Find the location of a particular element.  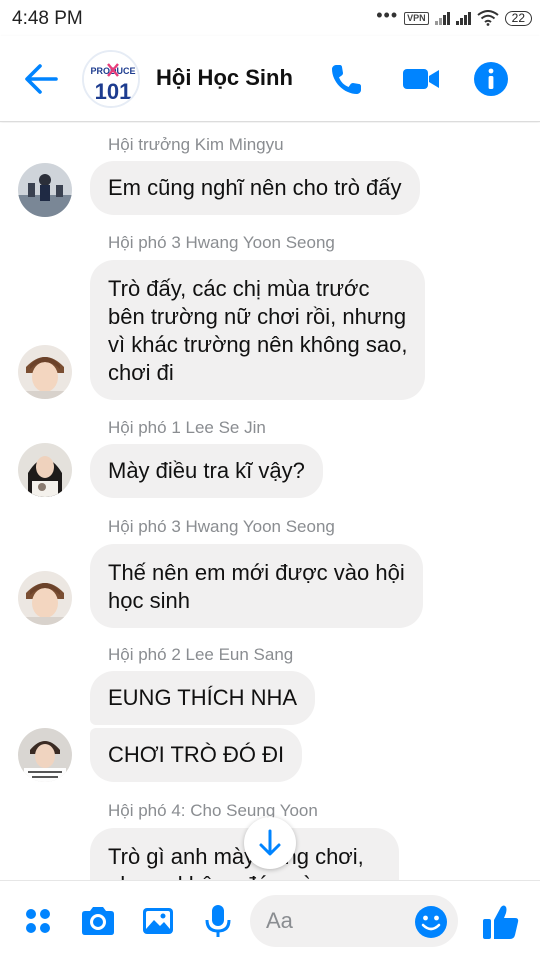

microphone-icon is located at coordinates (218, 921).